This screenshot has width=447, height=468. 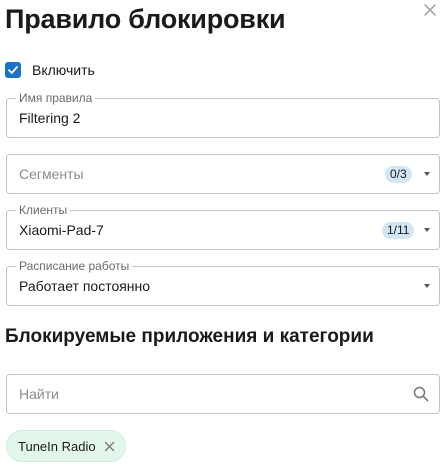 What do you see at coordinates (398, 230) in the screenshot?
I see `clients-count-badge: 1/11` at bounding box center [398, 230].